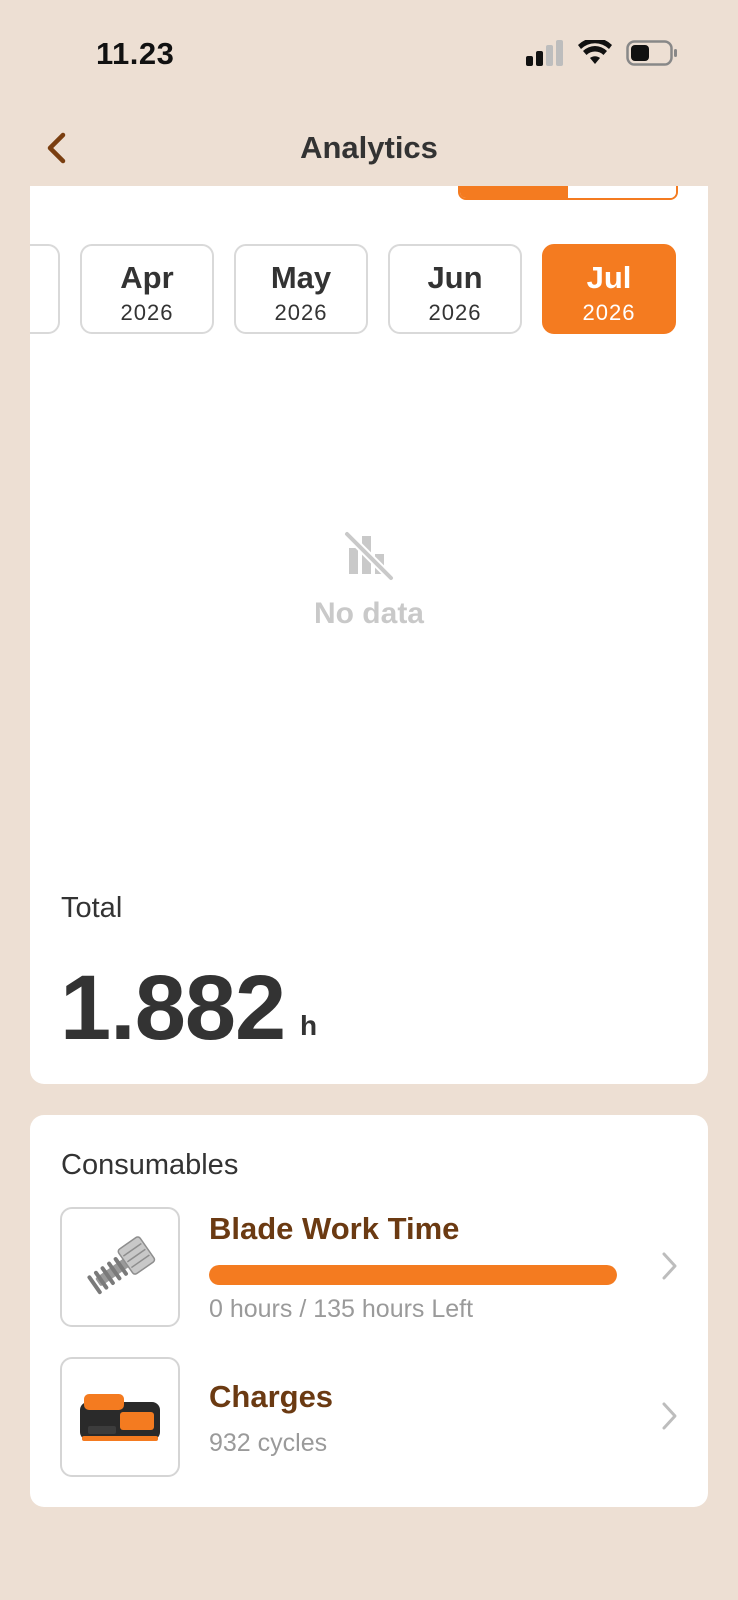 Image resolution: width=738 pixels, height=1600 pixels. What do you see at coordinates (147, 277) in the screenshot?
I see `month-label: Apr` at bounding box center [147, 277].